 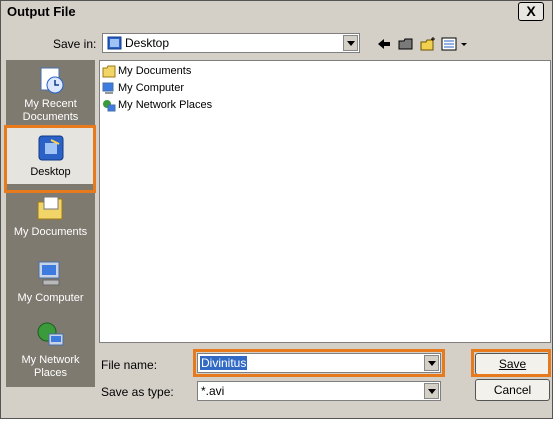 What do you see at coordinates (50, 366) in the screenshot?
I see `place-label: My Network Places` at bounding box center [50, 366].